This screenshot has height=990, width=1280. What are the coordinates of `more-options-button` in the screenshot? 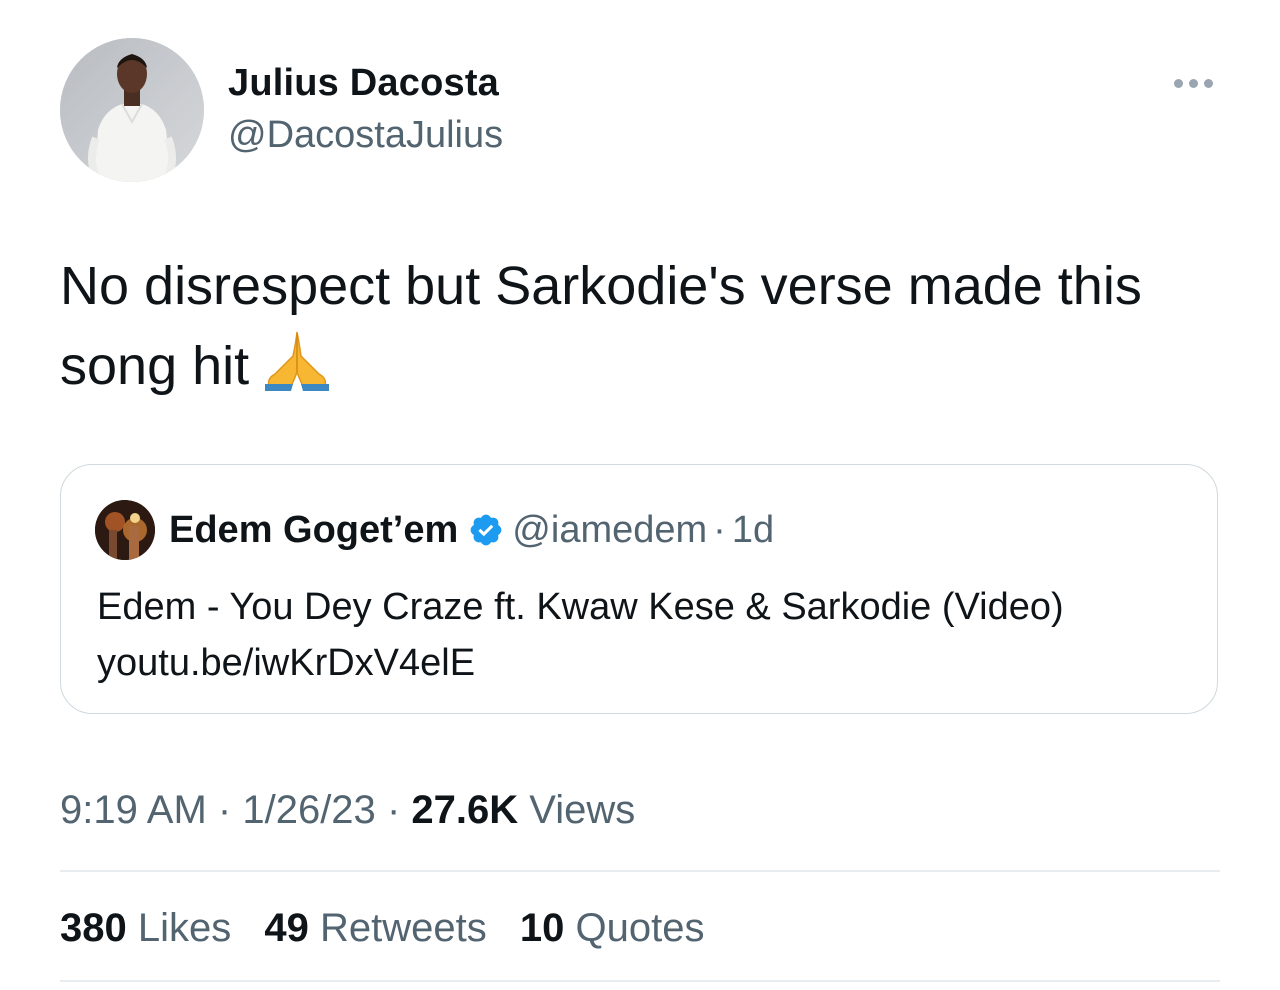 It's located at (1194, 84).